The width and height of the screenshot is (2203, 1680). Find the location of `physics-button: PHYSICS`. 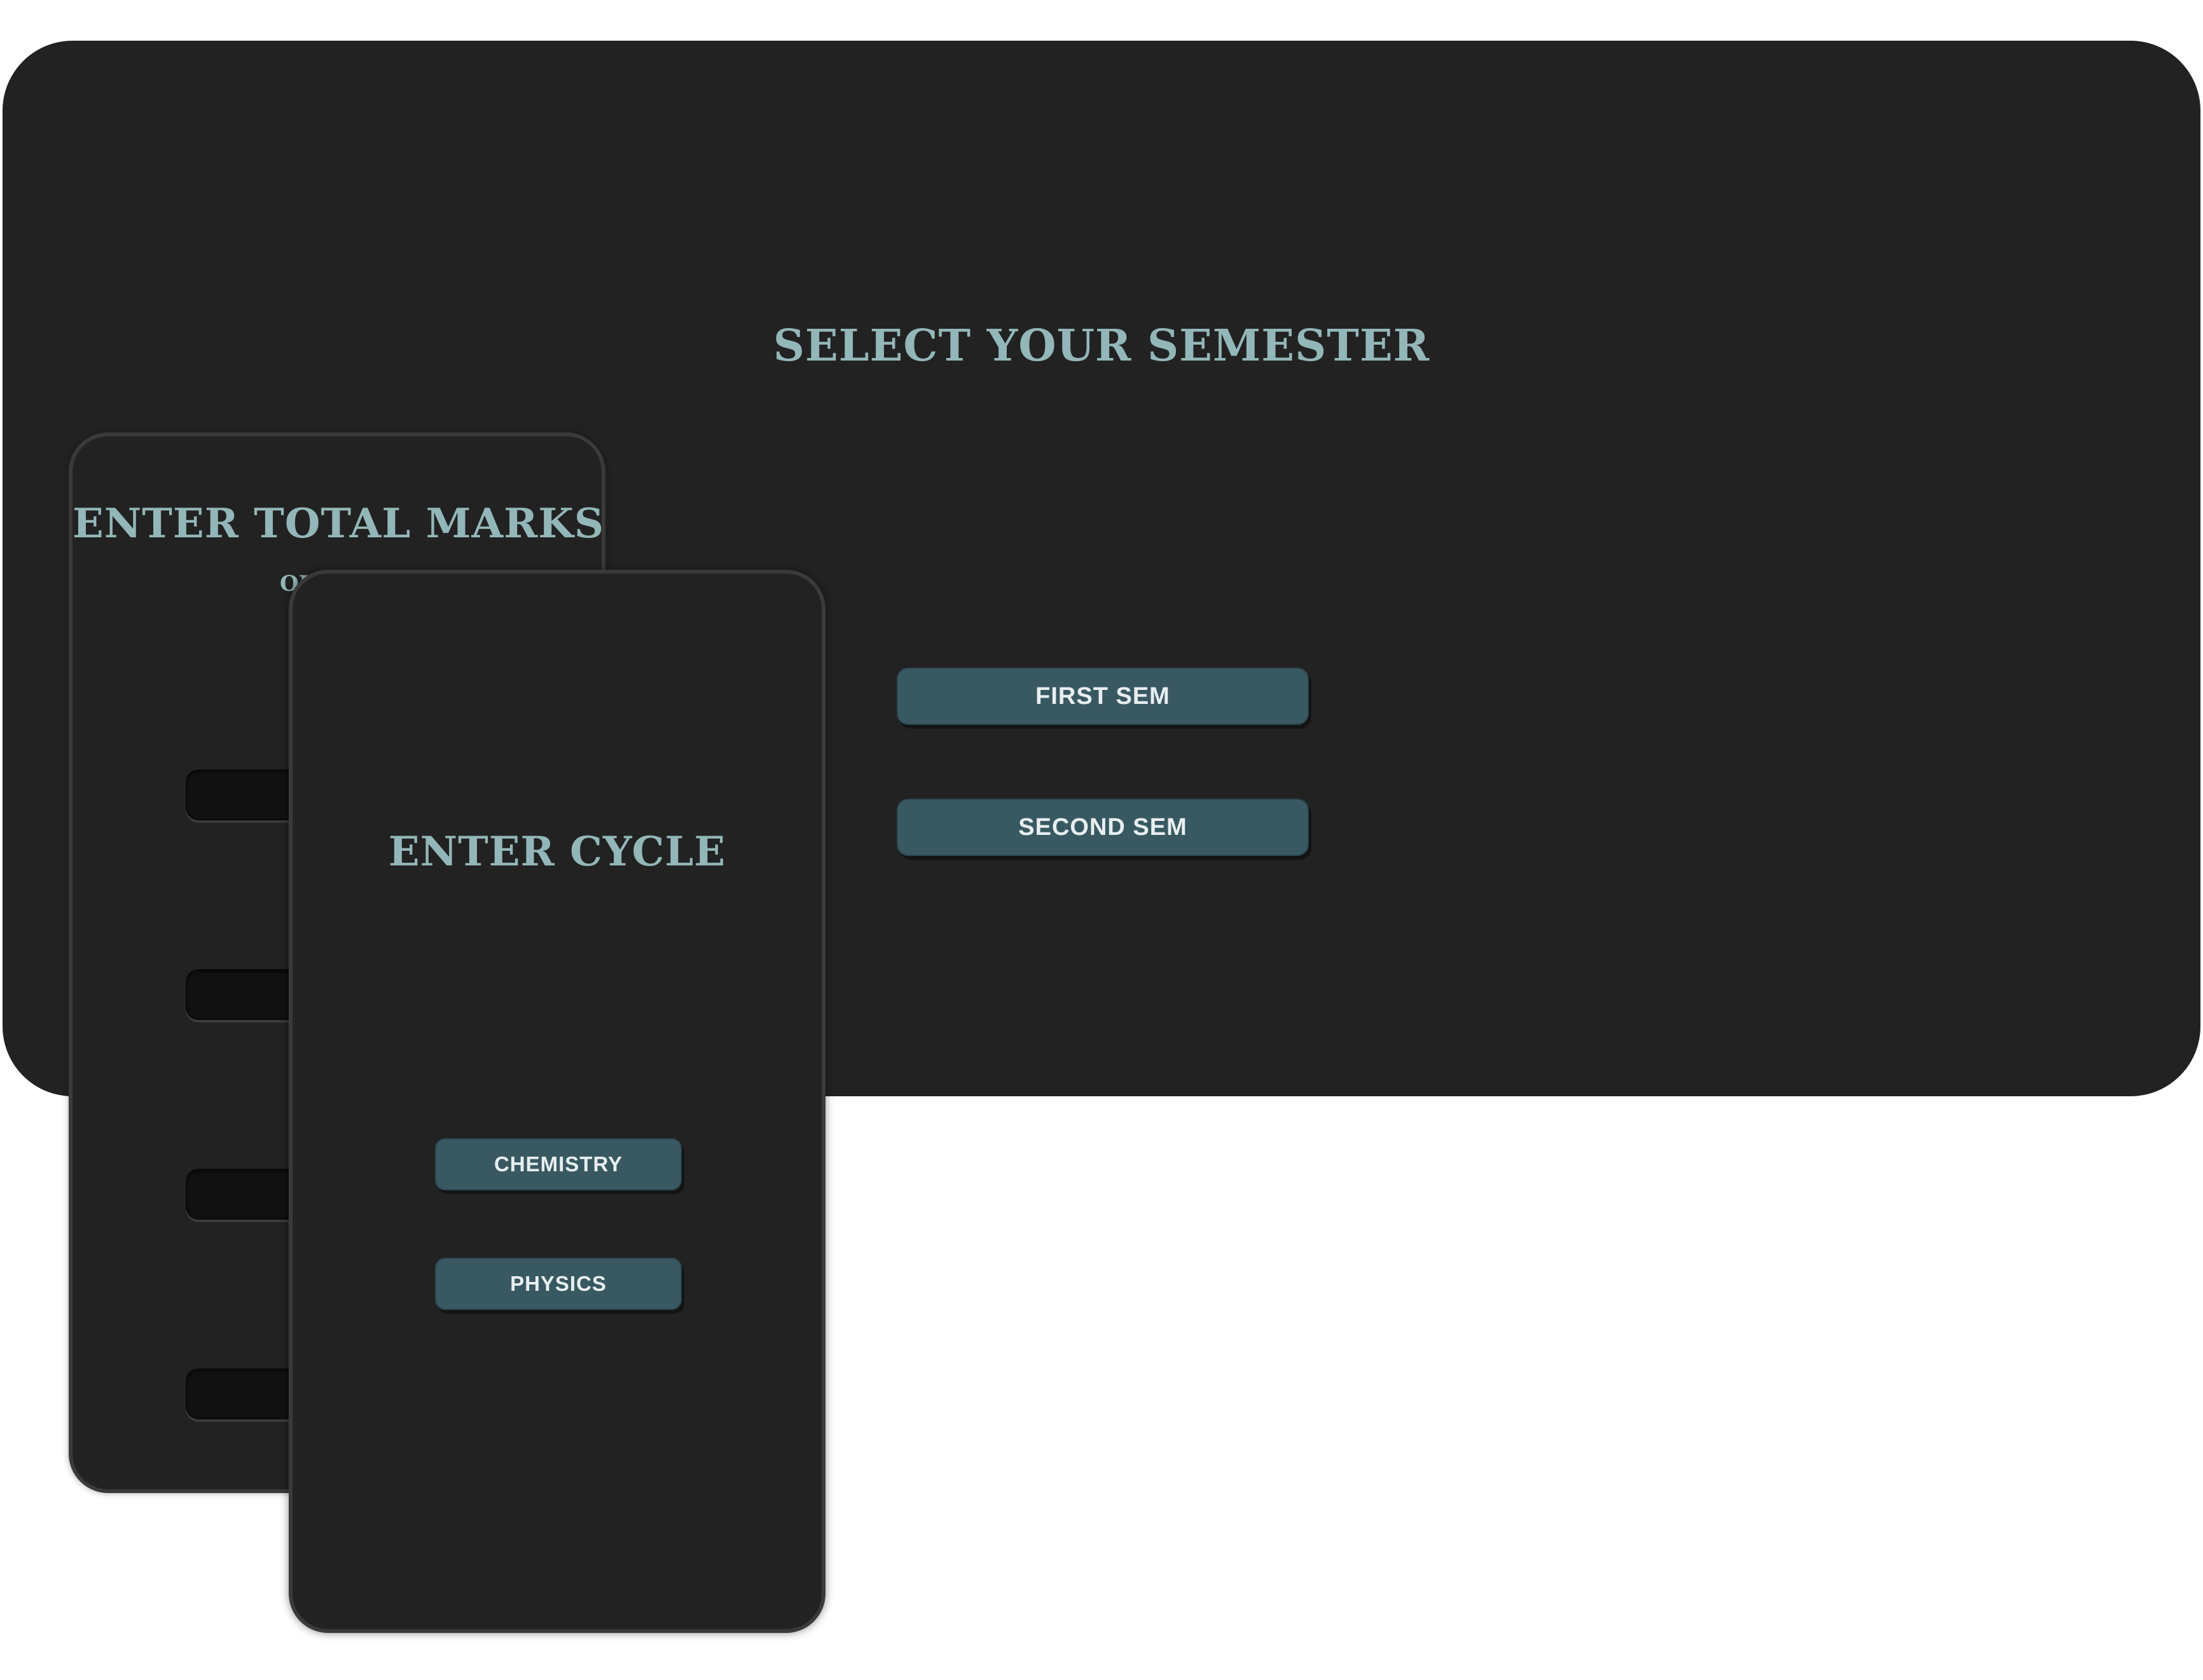

physics-button: PHYSICS is located at coordinates (558, 1284).